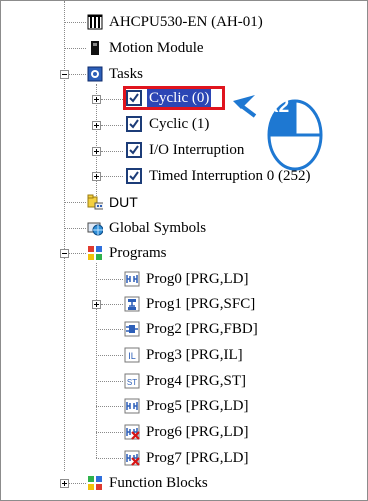  I want to click on global-symbols-icon, so click(95, 229).